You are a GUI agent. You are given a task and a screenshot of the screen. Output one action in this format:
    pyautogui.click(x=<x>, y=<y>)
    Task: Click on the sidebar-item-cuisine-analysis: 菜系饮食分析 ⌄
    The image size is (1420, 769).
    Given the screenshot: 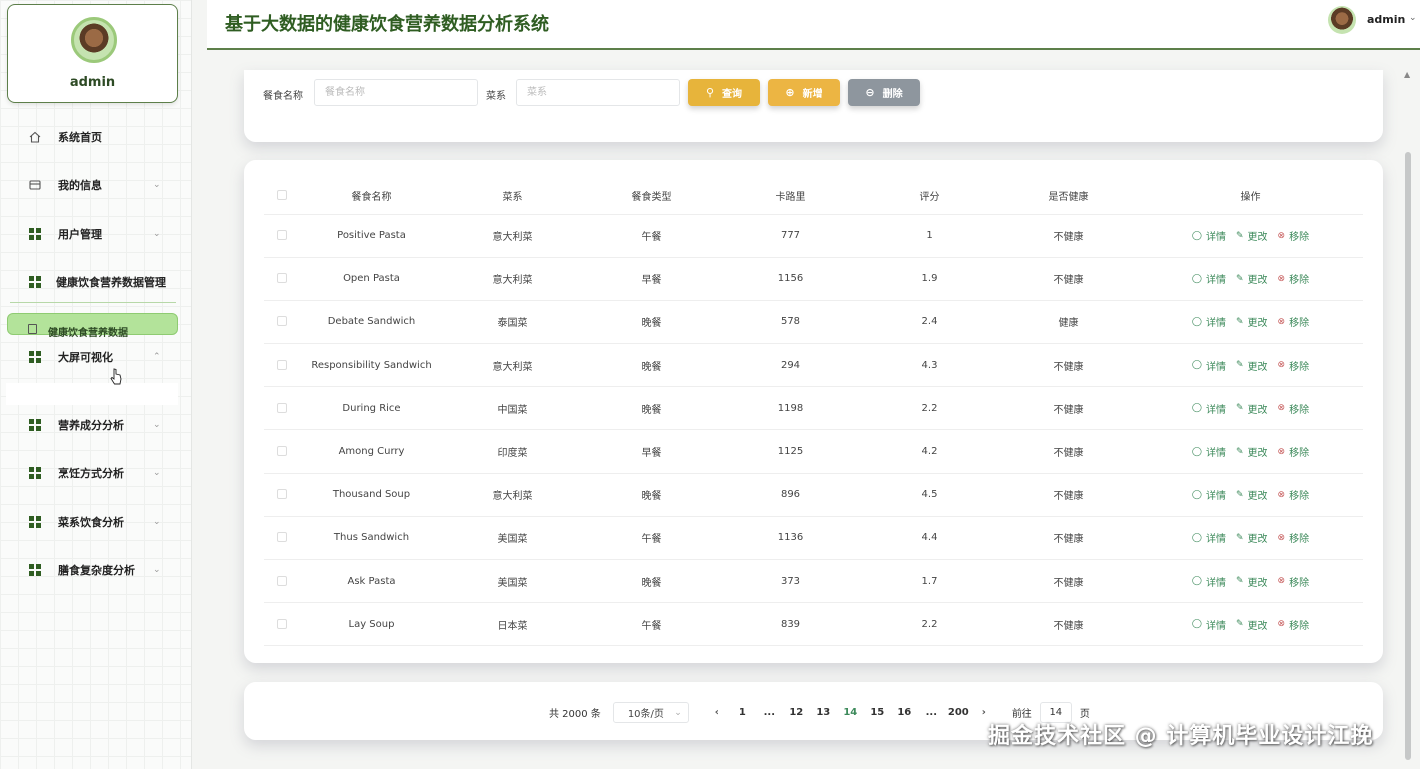 What is the action you would take?
    pyautogui.click(x=96, y=522)
    